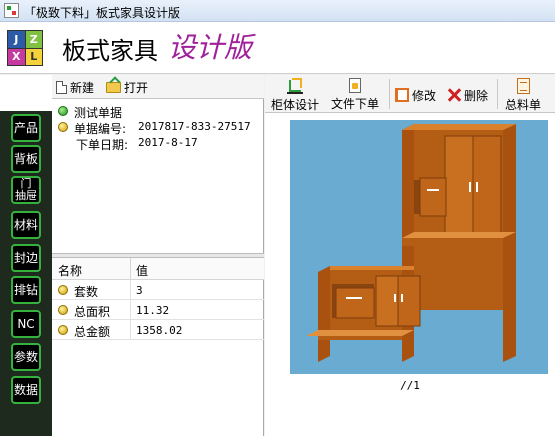 This screenshot has width=555, height=436. I want to click on logo-letter: L, so click(33, 56).